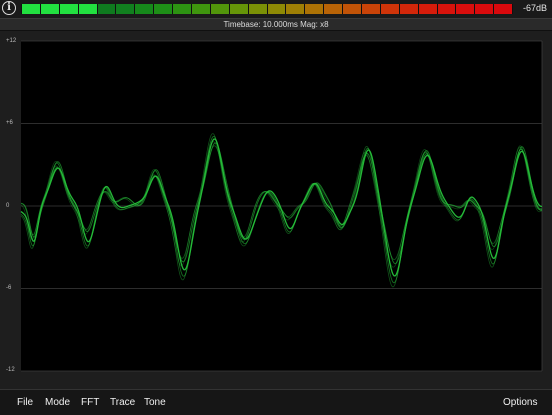 The width and height of the screenshot is (552, 415). What do you see at coordinates (155, 402) in the screenshot?
I see `tone-button: Tone` at bounding box center [155, 402].